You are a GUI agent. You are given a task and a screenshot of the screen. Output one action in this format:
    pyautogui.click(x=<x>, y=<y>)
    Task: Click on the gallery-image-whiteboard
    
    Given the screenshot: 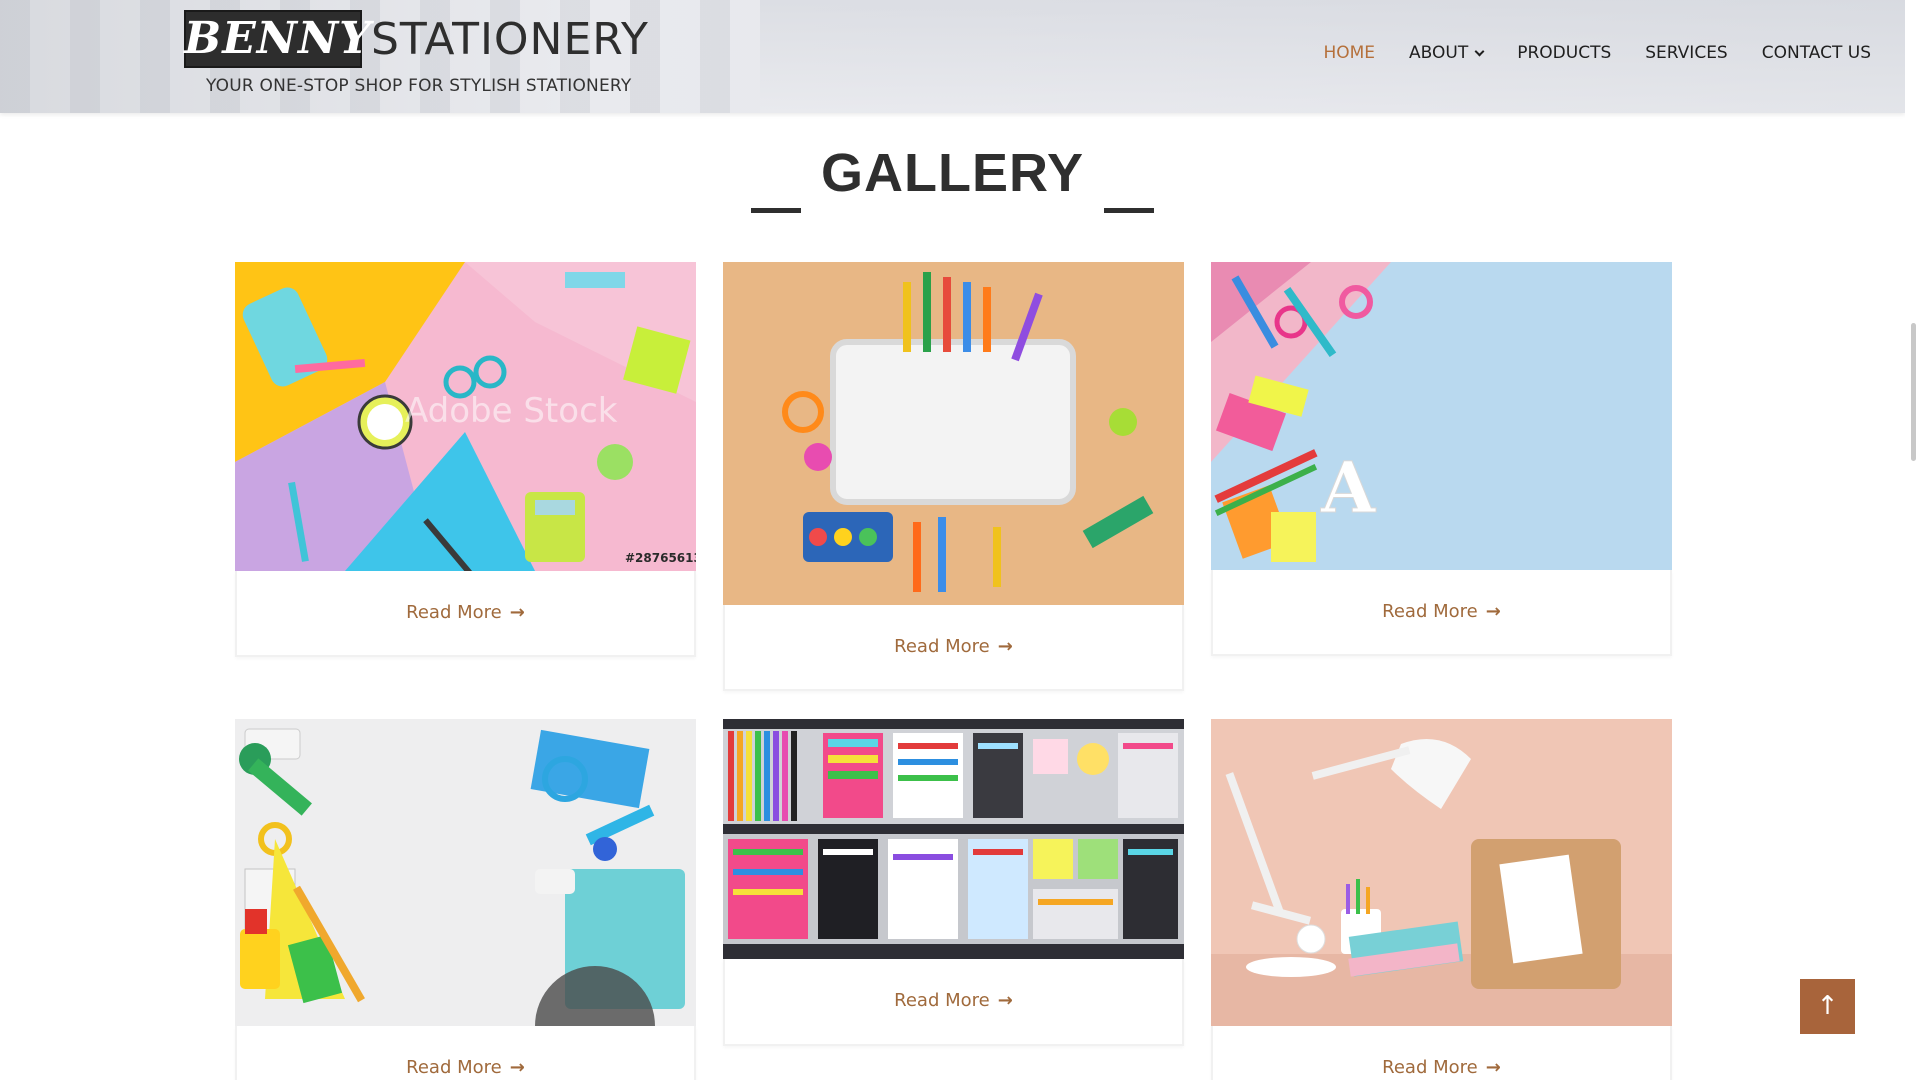 What is the action you would take?
    pyautogui.click(x=953, y=433)
    